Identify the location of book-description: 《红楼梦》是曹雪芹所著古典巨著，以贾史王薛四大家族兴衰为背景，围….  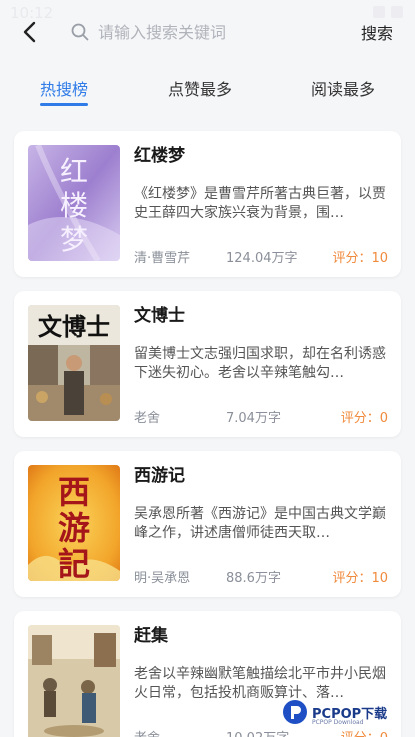
(260, 203).